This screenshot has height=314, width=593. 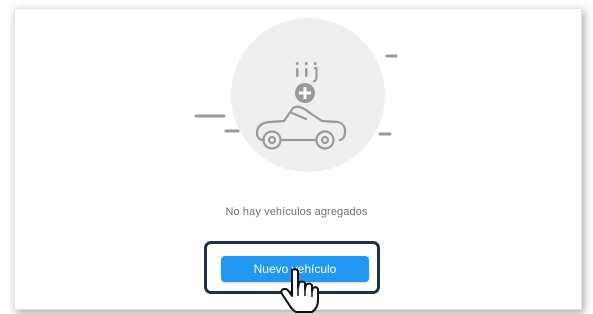 I want to click on empty-state-message: No hay vehículos agregados, so click(x=296, y=212).